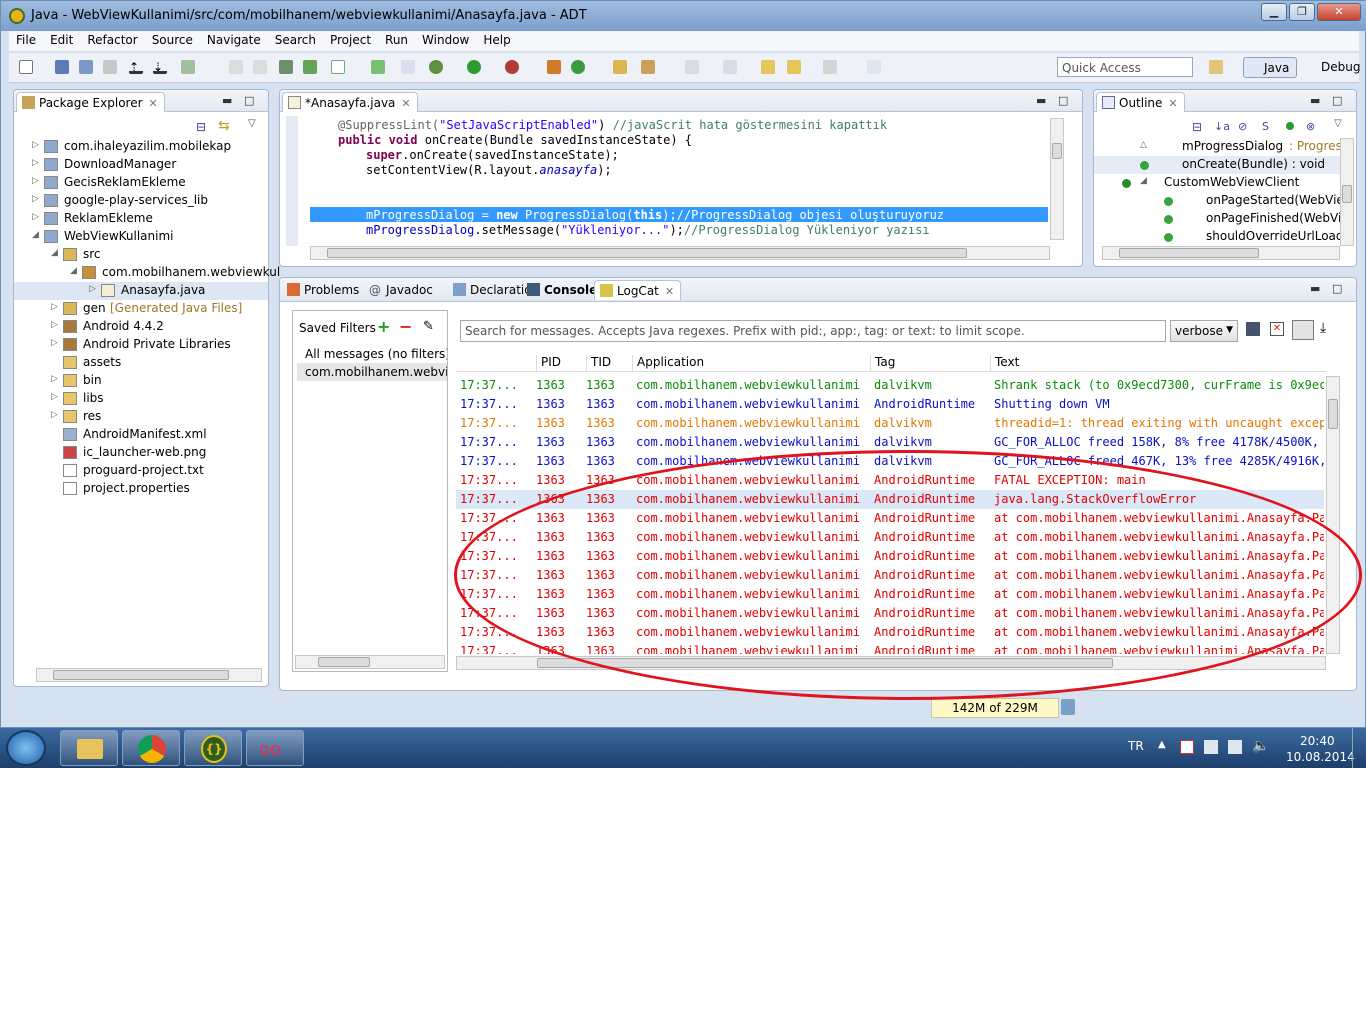 The image size is (1366, 1024). I want to click on outline-vscroll, so click(1347, 192).